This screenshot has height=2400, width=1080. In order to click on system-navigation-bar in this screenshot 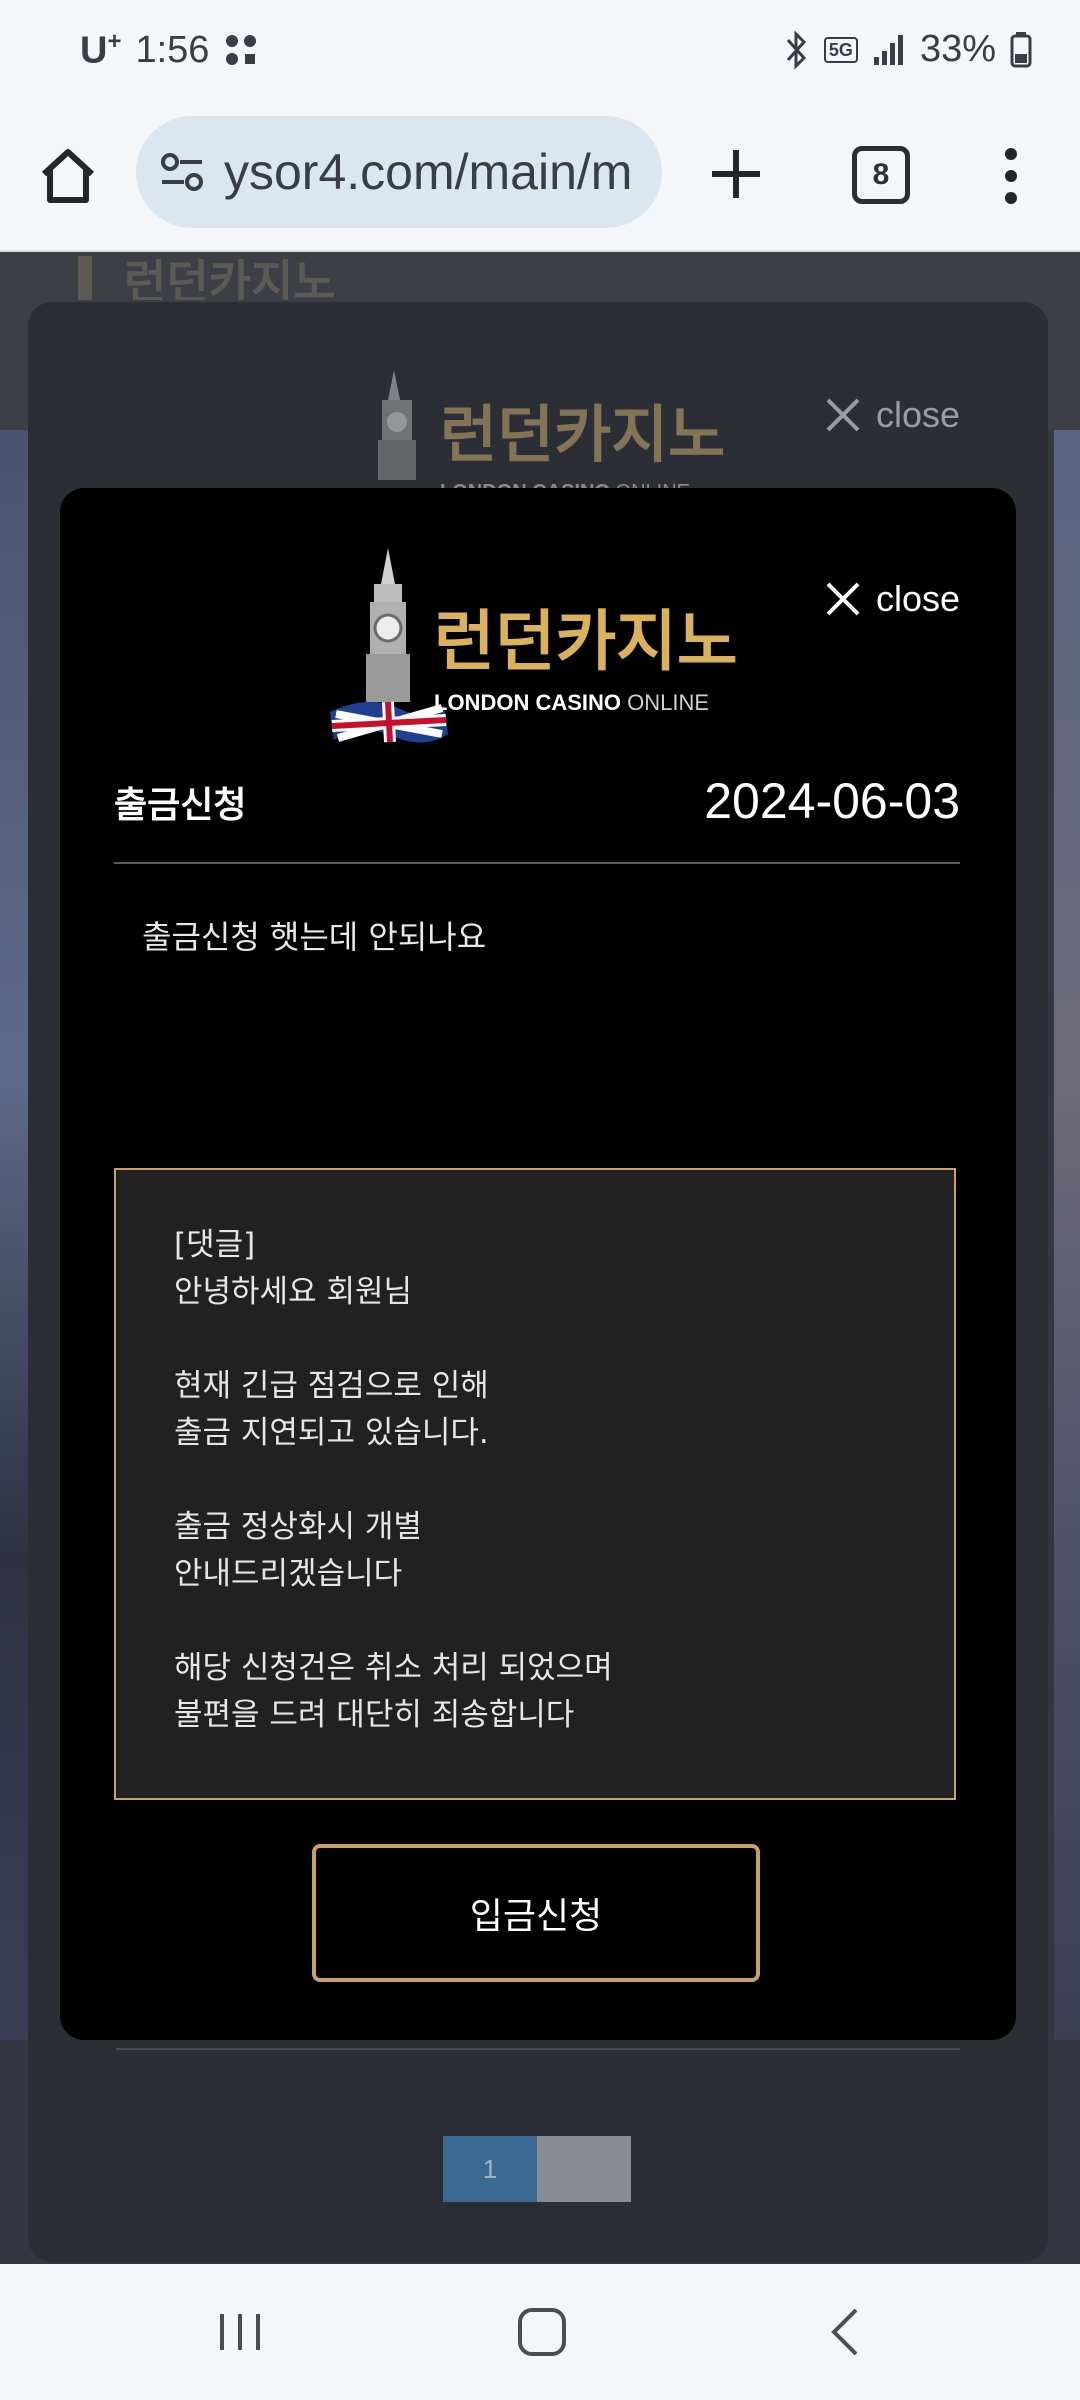, I will do `click(540, 2332)`.